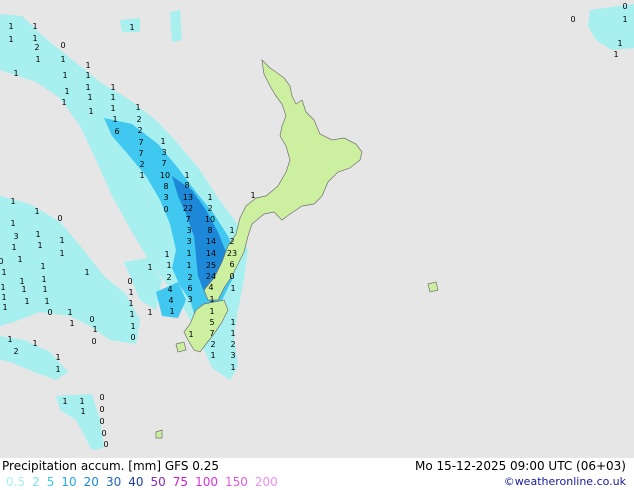 Image resolution: width=634 pixels, height=490 pixels. What do you see at coordinates (91, 482) in the screenshot?
I see `legend-value: 20` at bounding box center [91, 482].